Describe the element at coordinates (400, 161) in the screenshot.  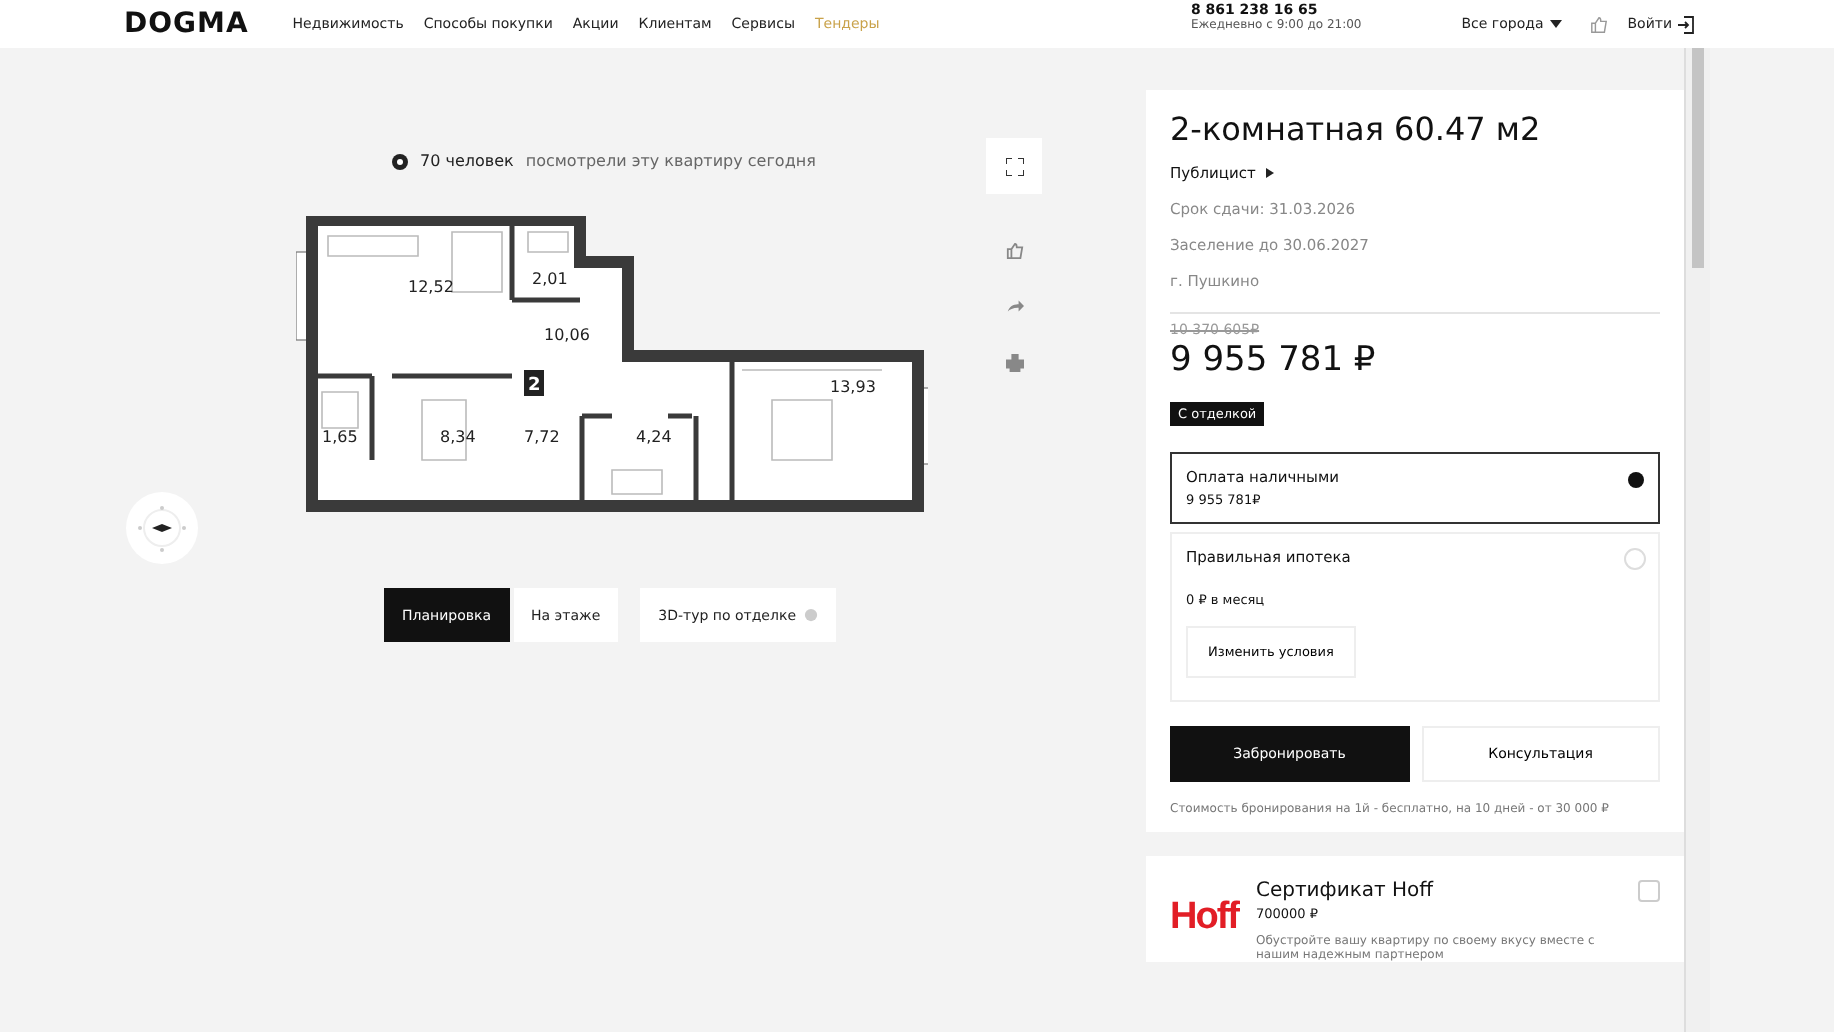
I see `eye-icon` at that location.